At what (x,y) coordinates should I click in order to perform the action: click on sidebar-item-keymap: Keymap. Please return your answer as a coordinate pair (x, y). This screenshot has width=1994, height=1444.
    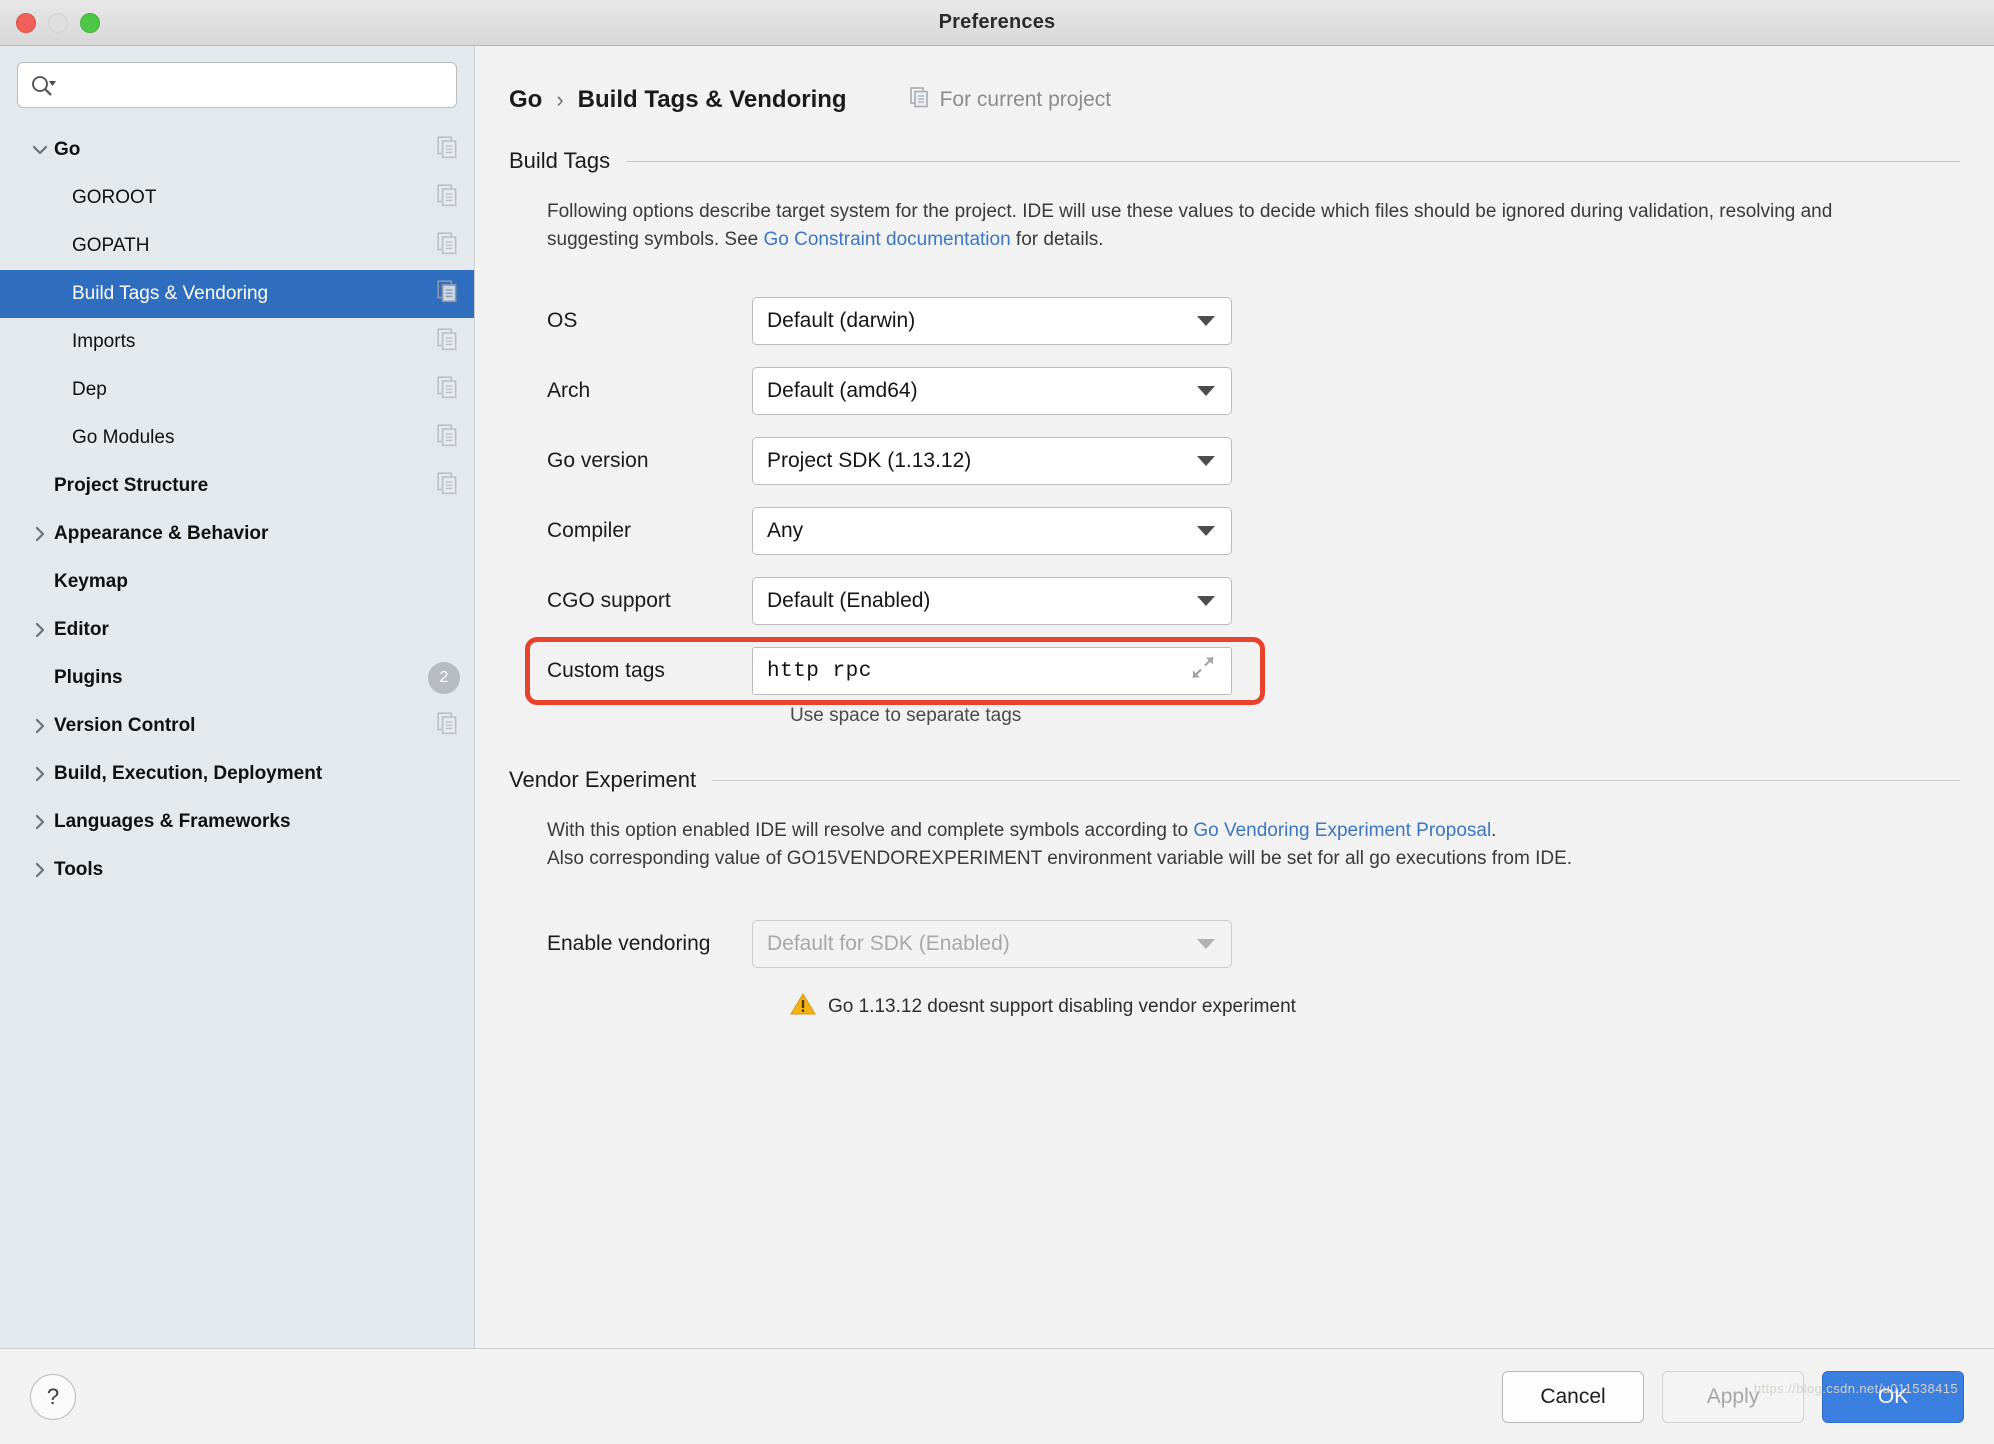
    Looking at the image, I should click on (237, 582).